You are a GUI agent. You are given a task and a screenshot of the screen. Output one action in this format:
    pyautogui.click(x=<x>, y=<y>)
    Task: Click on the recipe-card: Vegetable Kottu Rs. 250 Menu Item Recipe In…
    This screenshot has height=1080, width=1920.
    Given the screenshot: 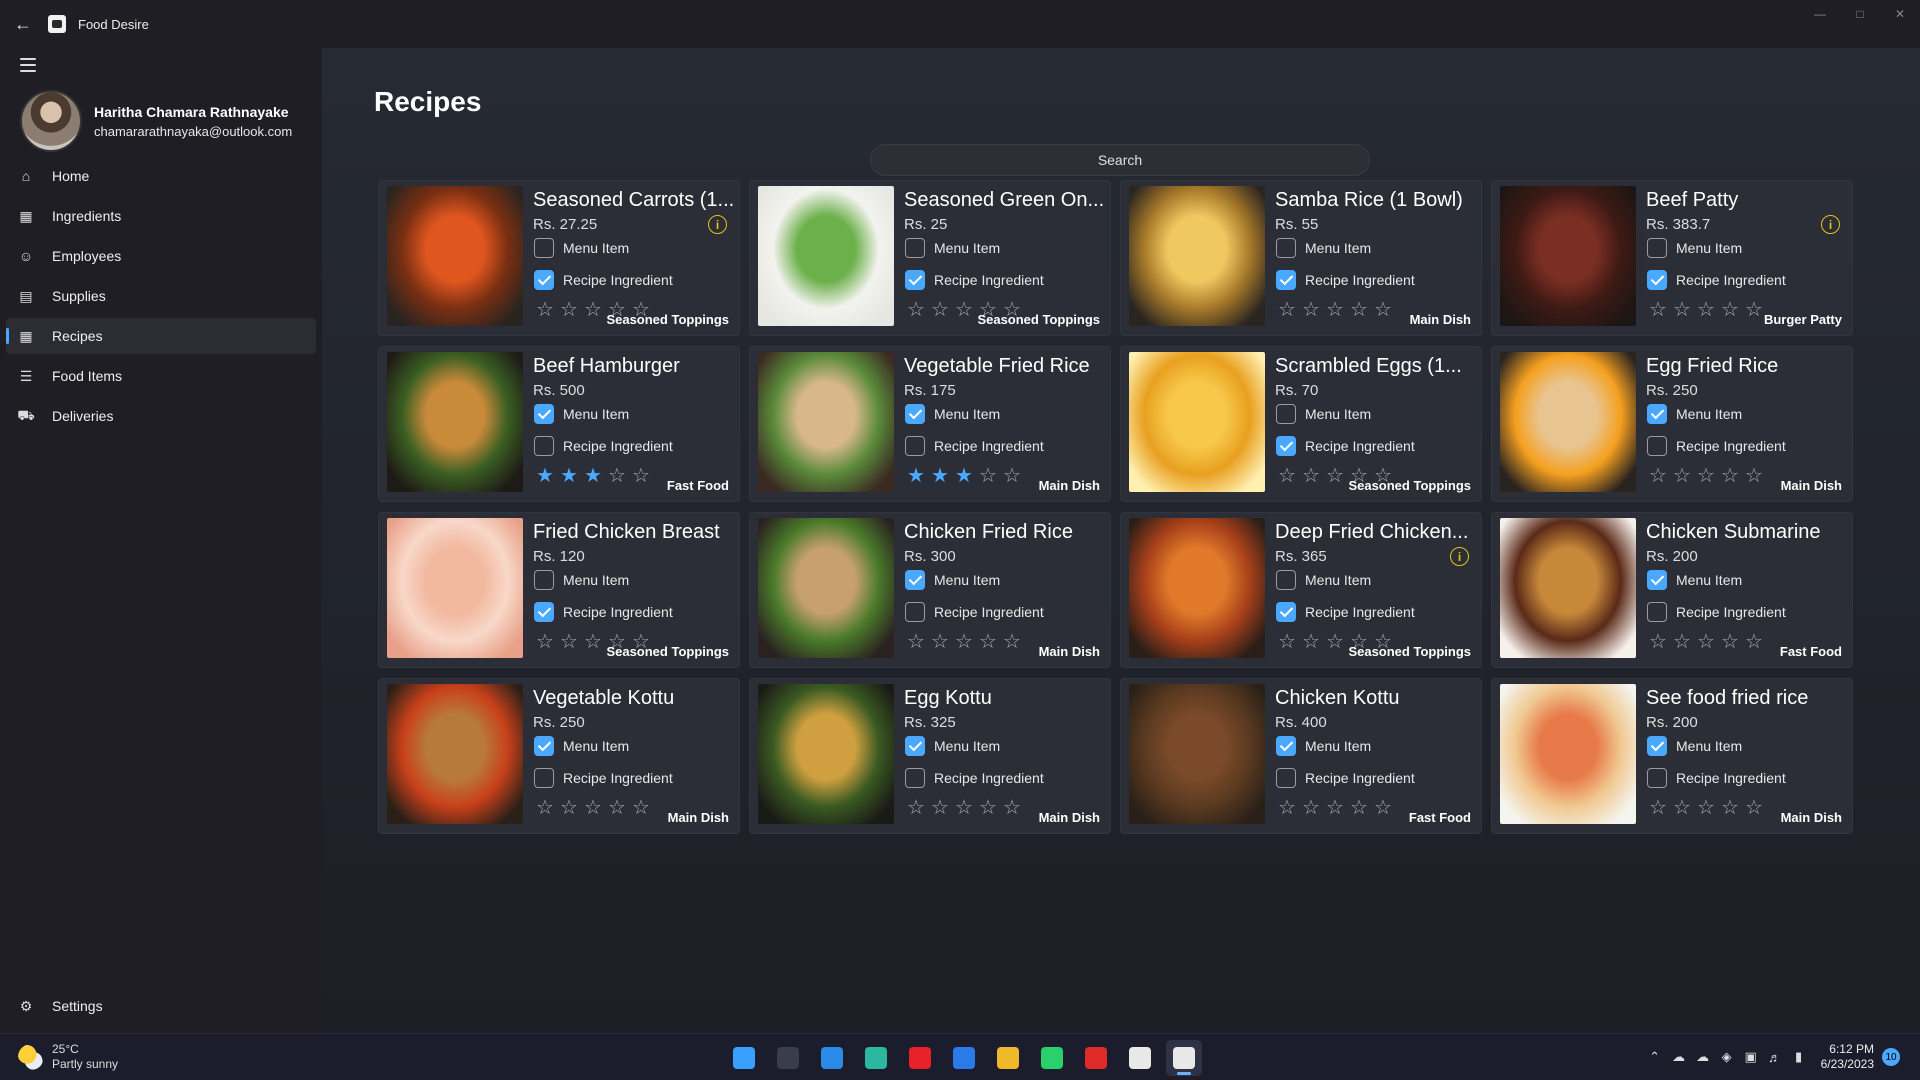 What is the action you would take?
    pyautogui.click(x=559, y=756)
    